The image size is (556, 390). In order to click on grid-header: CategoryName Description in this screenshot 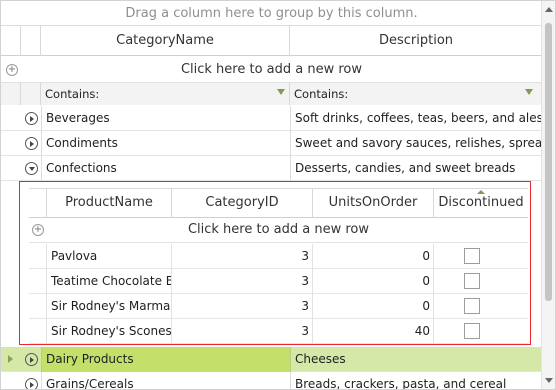, I will do `click(271, 41)`.